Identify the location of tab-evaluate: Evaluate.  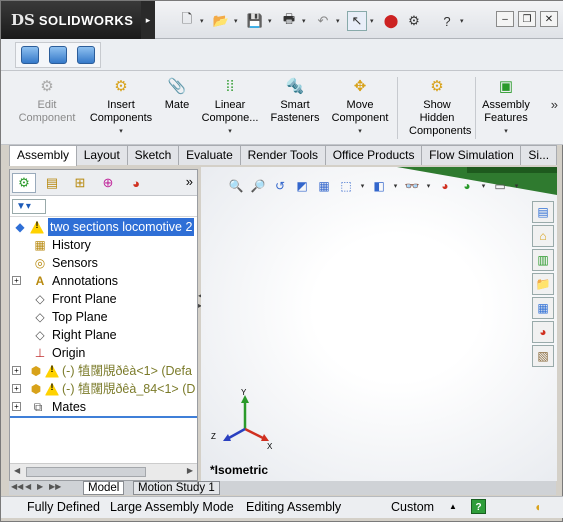
(209, 155).